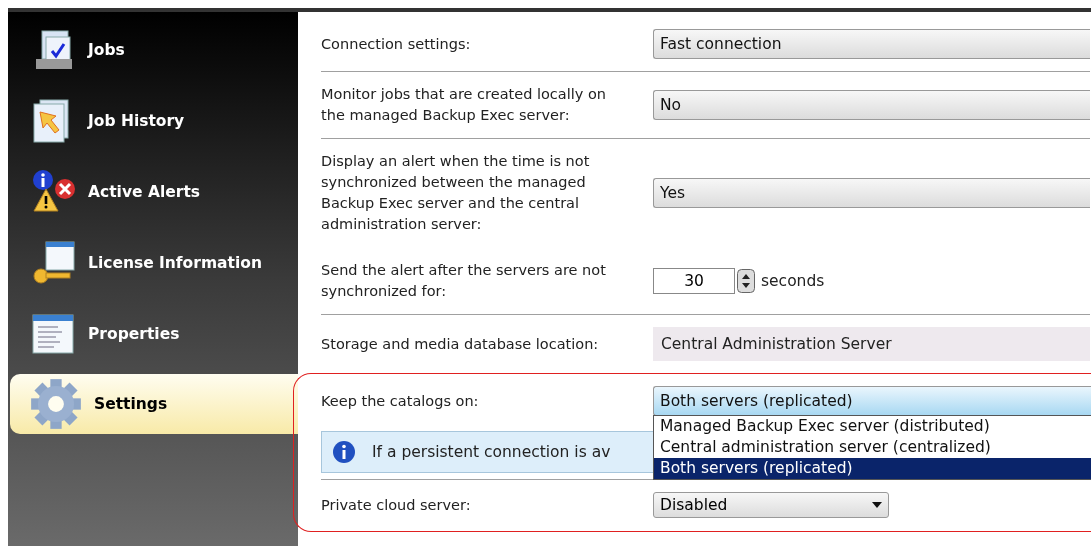 This screenshot has height=546, width=1091. What do you see at coordinates (491, 452) in the screenshot?
I see `info-text: If a persistent connection is av` at bounding box center [491, 452].